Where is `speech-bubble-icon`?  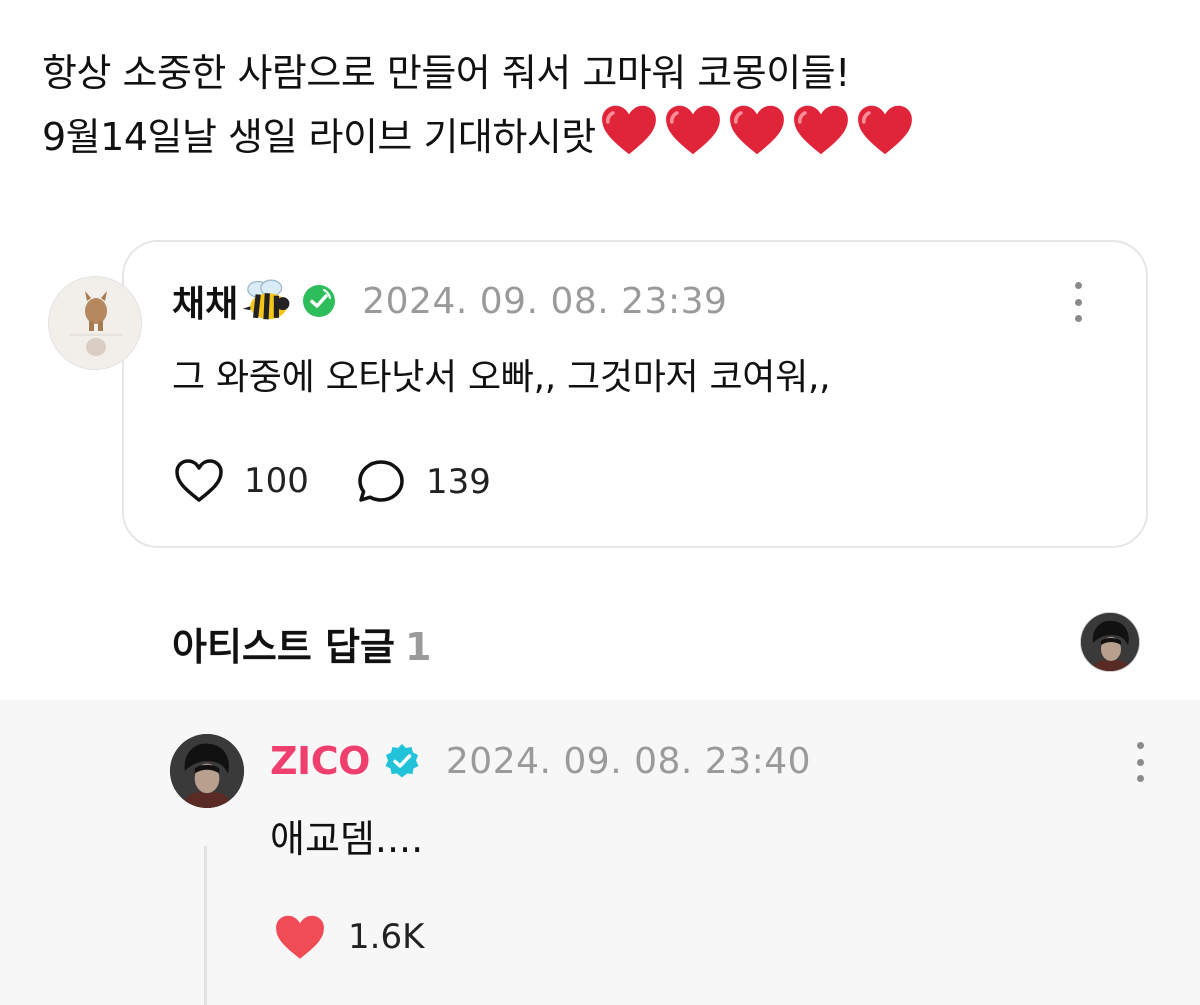 speech-bubble-icon is located at coordinates (381, 481).